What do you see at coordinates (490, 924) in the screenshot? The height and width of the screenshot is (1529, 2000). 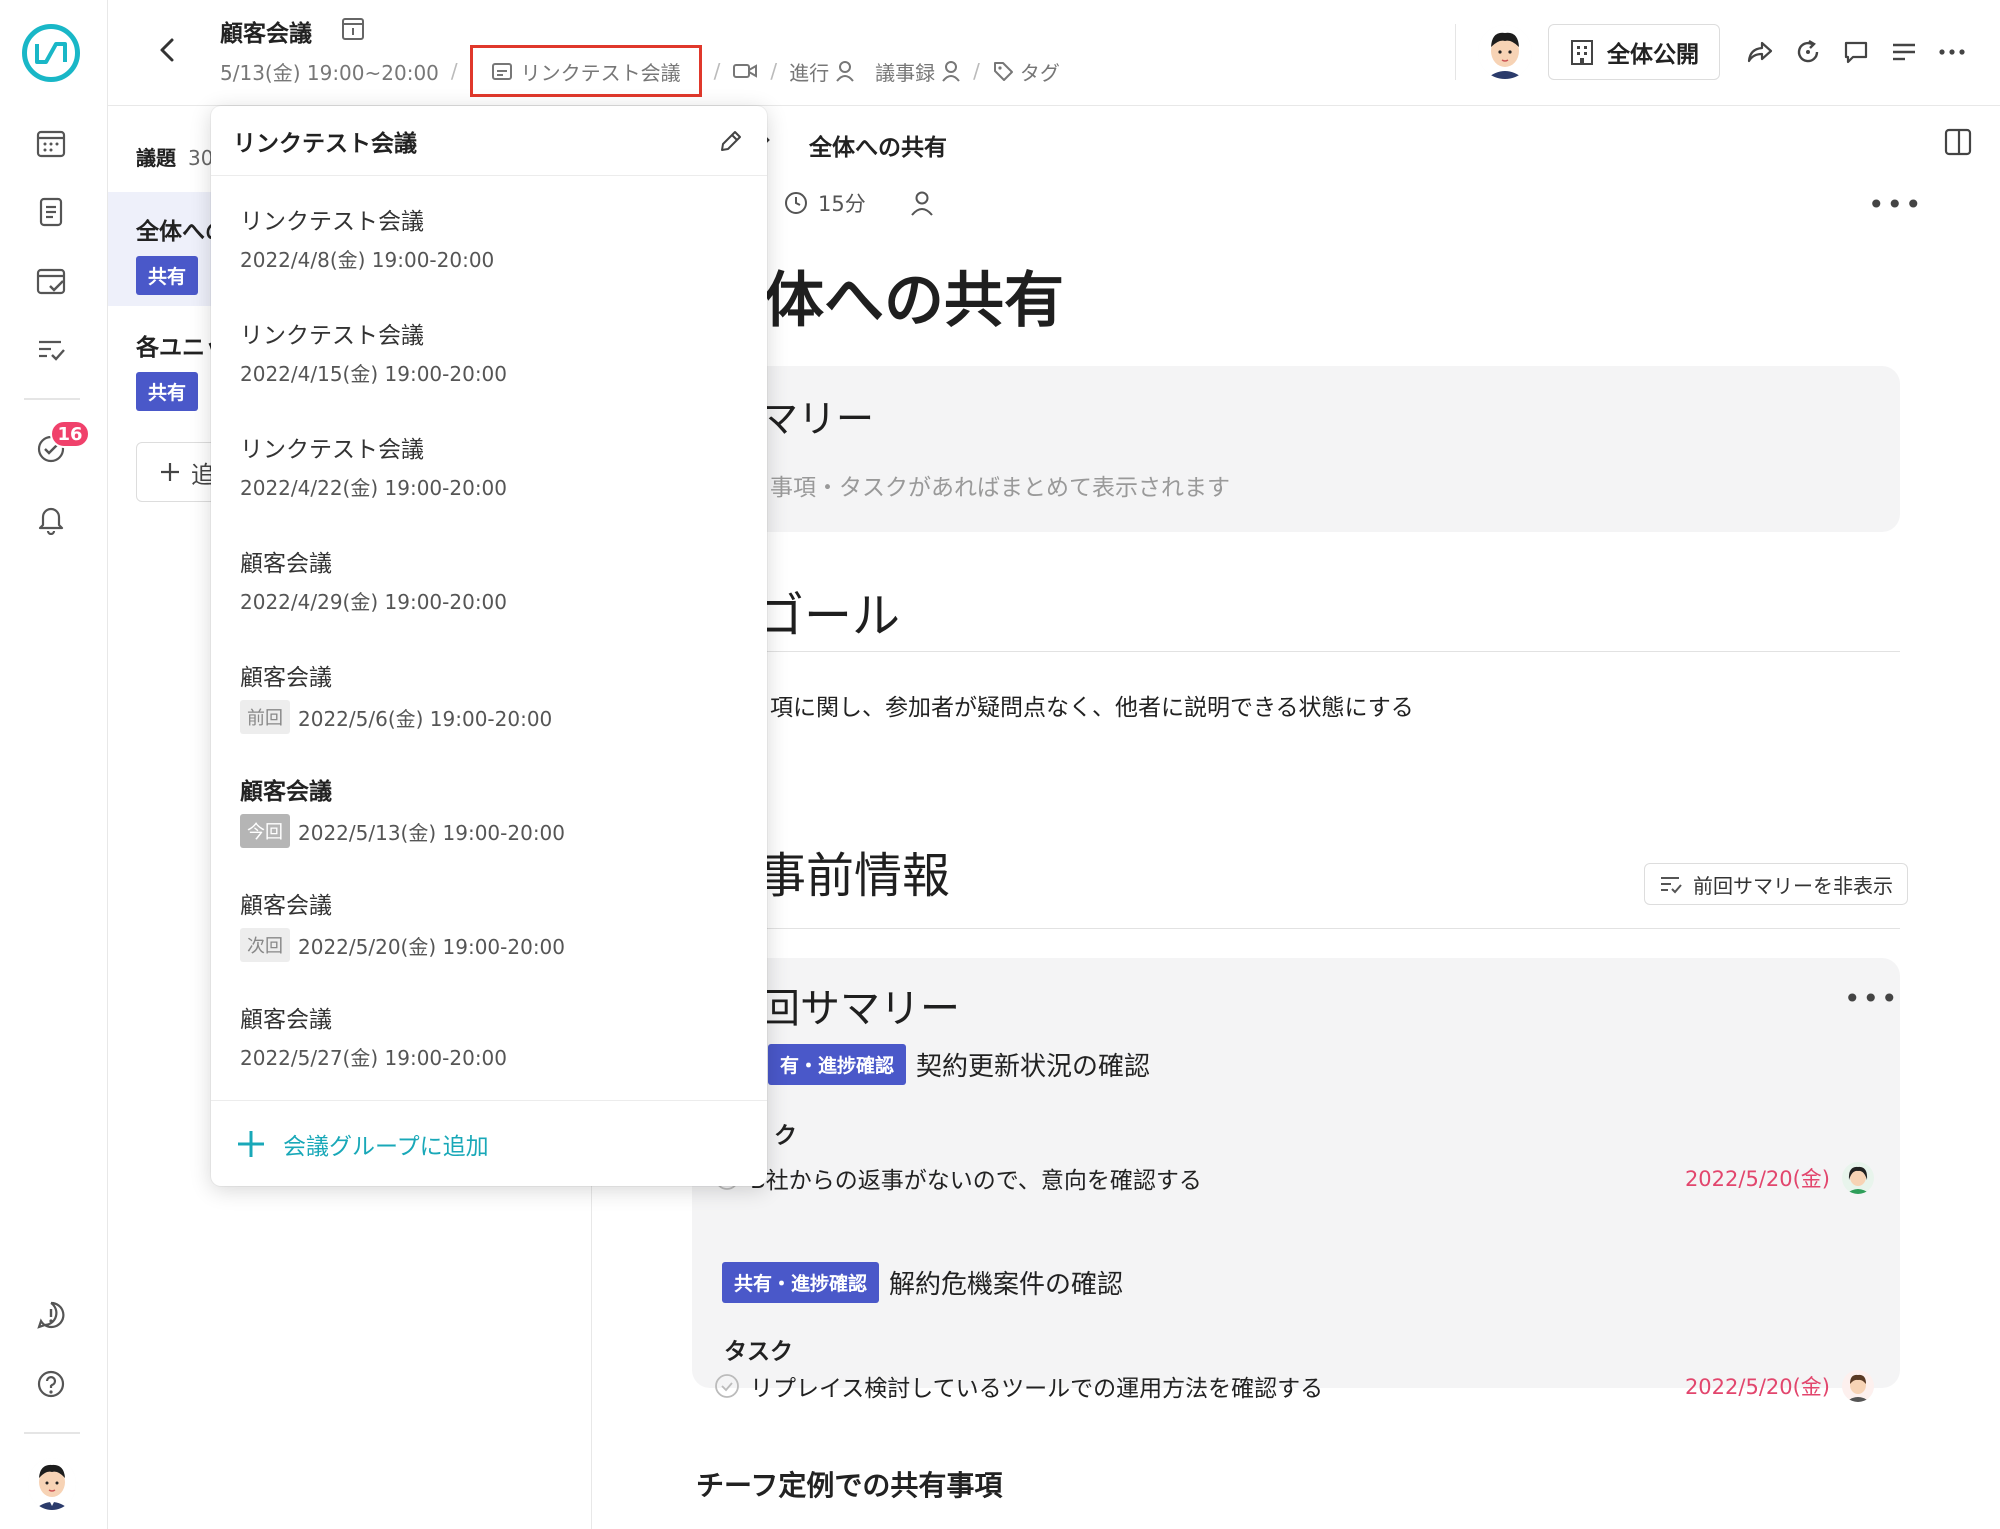 I see `meeting-list-item: 顧客会議 次回 2022/5/20(金) 19:00-20:00` at bounding box center [490, 924].